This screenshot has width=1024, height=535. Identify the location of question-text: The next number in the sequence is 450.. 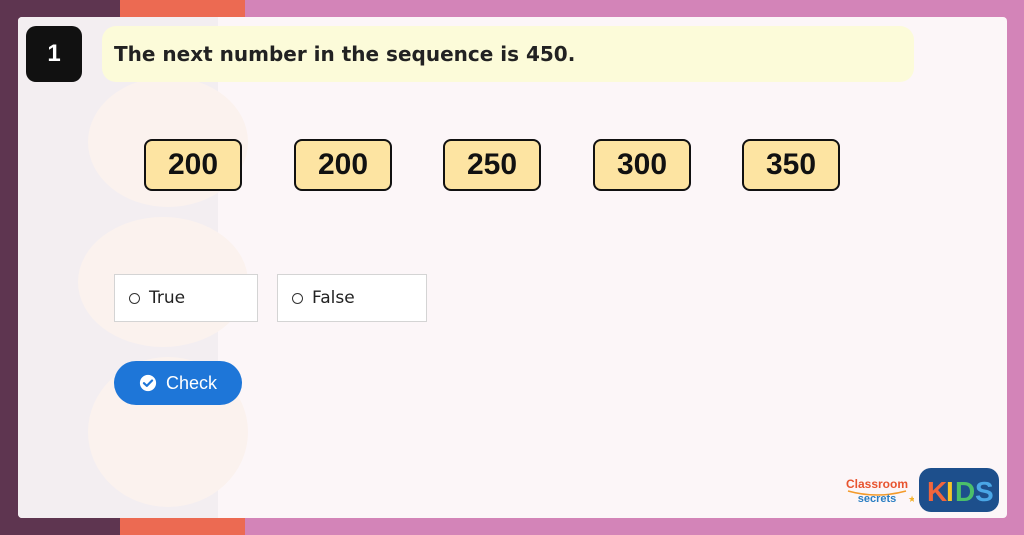
(508, 54).